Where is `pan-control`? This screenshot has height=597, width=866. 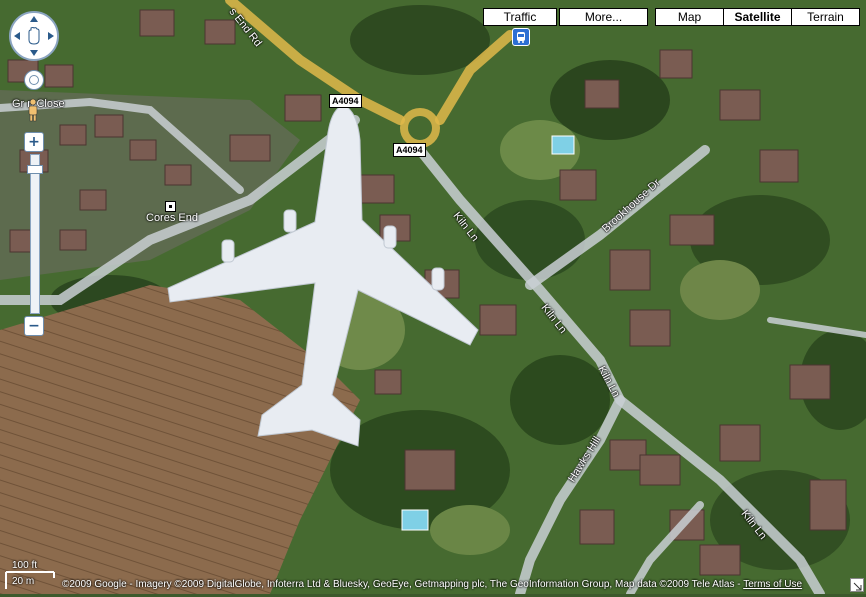 pan-control is located at coordinates (34, 36).